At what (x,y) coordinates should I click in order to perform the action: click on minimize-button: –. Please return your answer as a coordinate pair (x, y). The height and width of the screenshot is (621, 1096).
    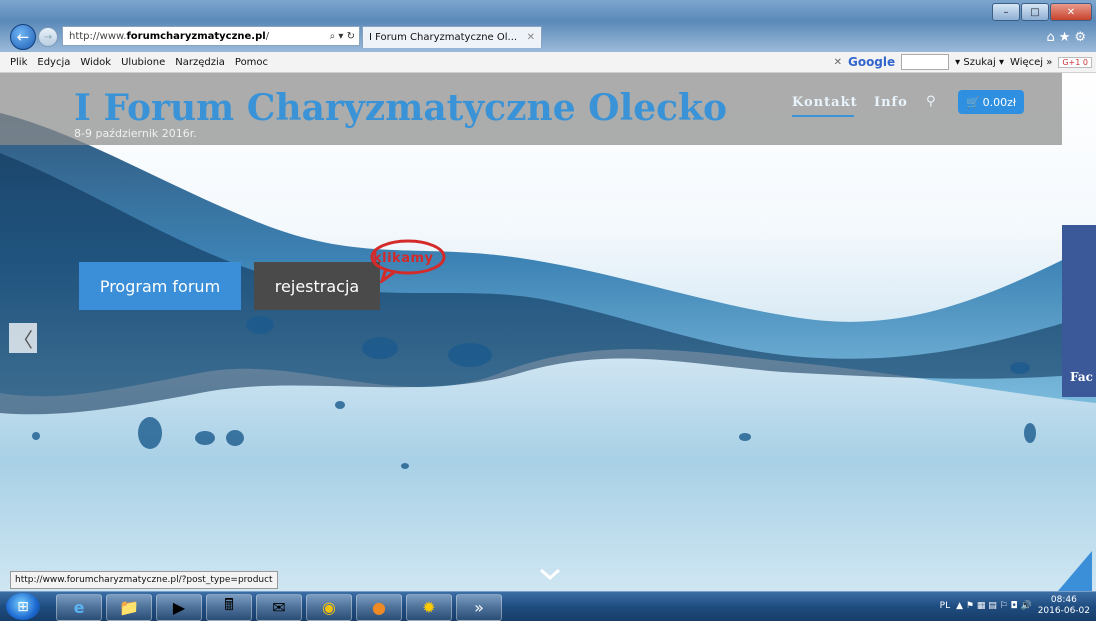
    Looking at the image, I should click on (1006, 12).